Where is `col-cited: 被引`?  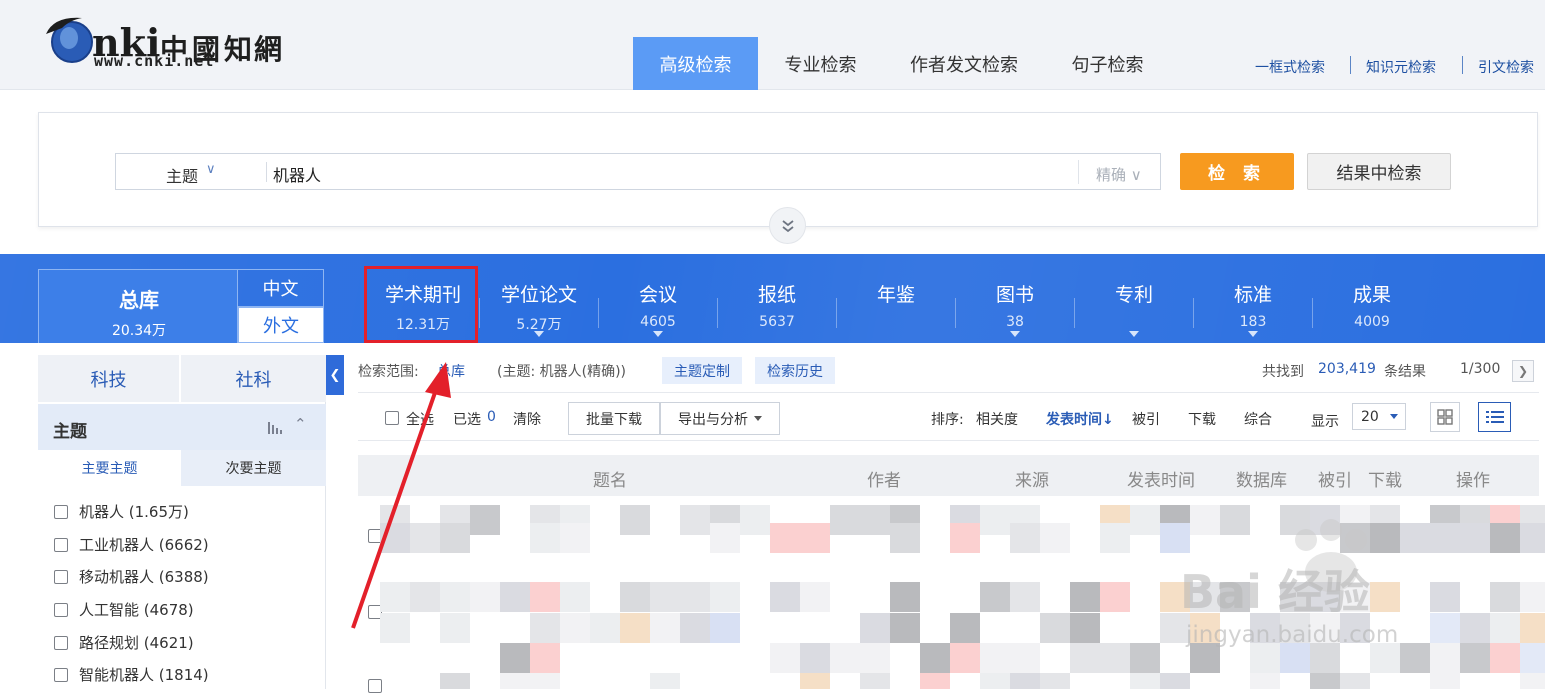
col-cited: 被引 is located at coordinates (1335, 478).